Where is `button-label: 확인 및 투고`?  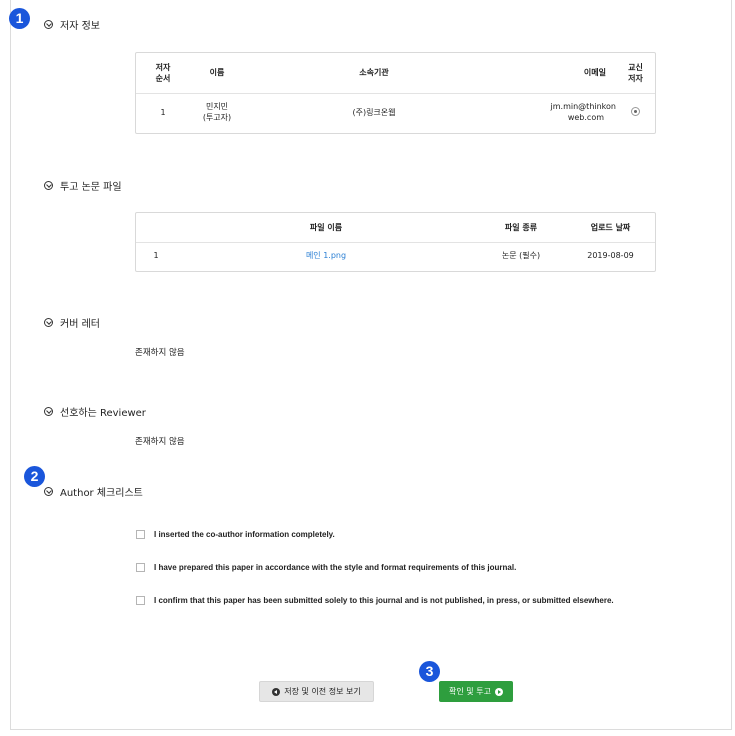 button-label: 확인 및 투고 is located at coordinates (470, 691).